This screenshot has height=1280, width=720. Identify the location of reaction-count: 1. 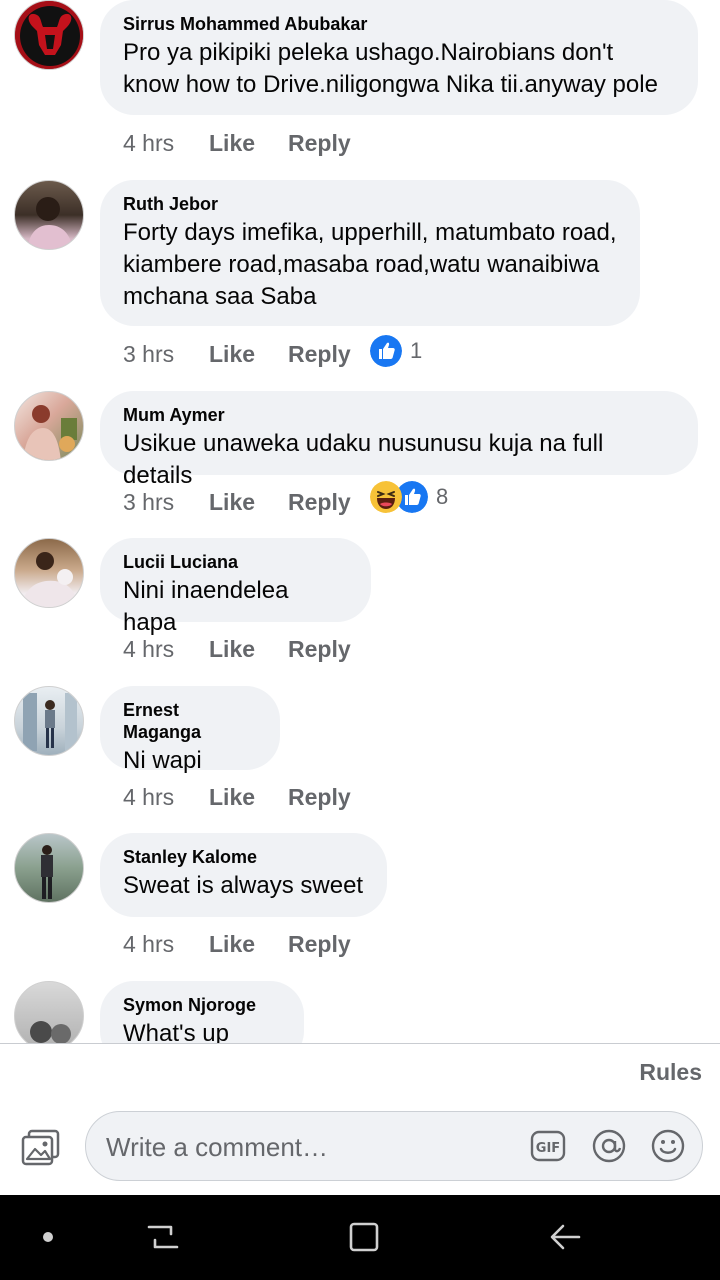
(416, 350).